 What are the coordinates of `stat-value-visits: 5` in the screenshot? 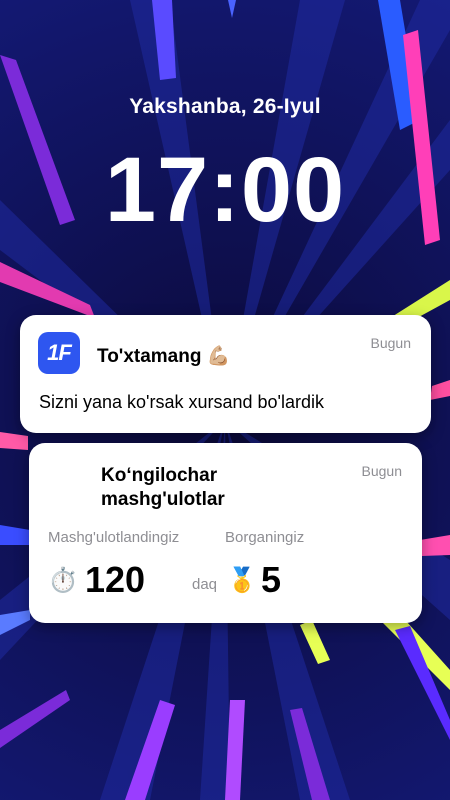 It's located at (271, 579).